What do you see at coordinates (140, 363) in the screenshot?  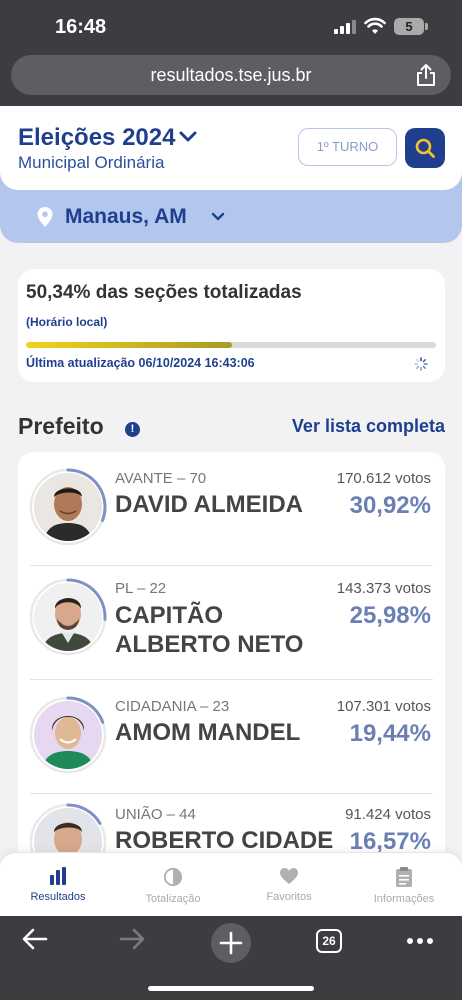 I see `last-update-text: Última atualização 06/10/2024 16:43:06` at bounding box center [140, 363].